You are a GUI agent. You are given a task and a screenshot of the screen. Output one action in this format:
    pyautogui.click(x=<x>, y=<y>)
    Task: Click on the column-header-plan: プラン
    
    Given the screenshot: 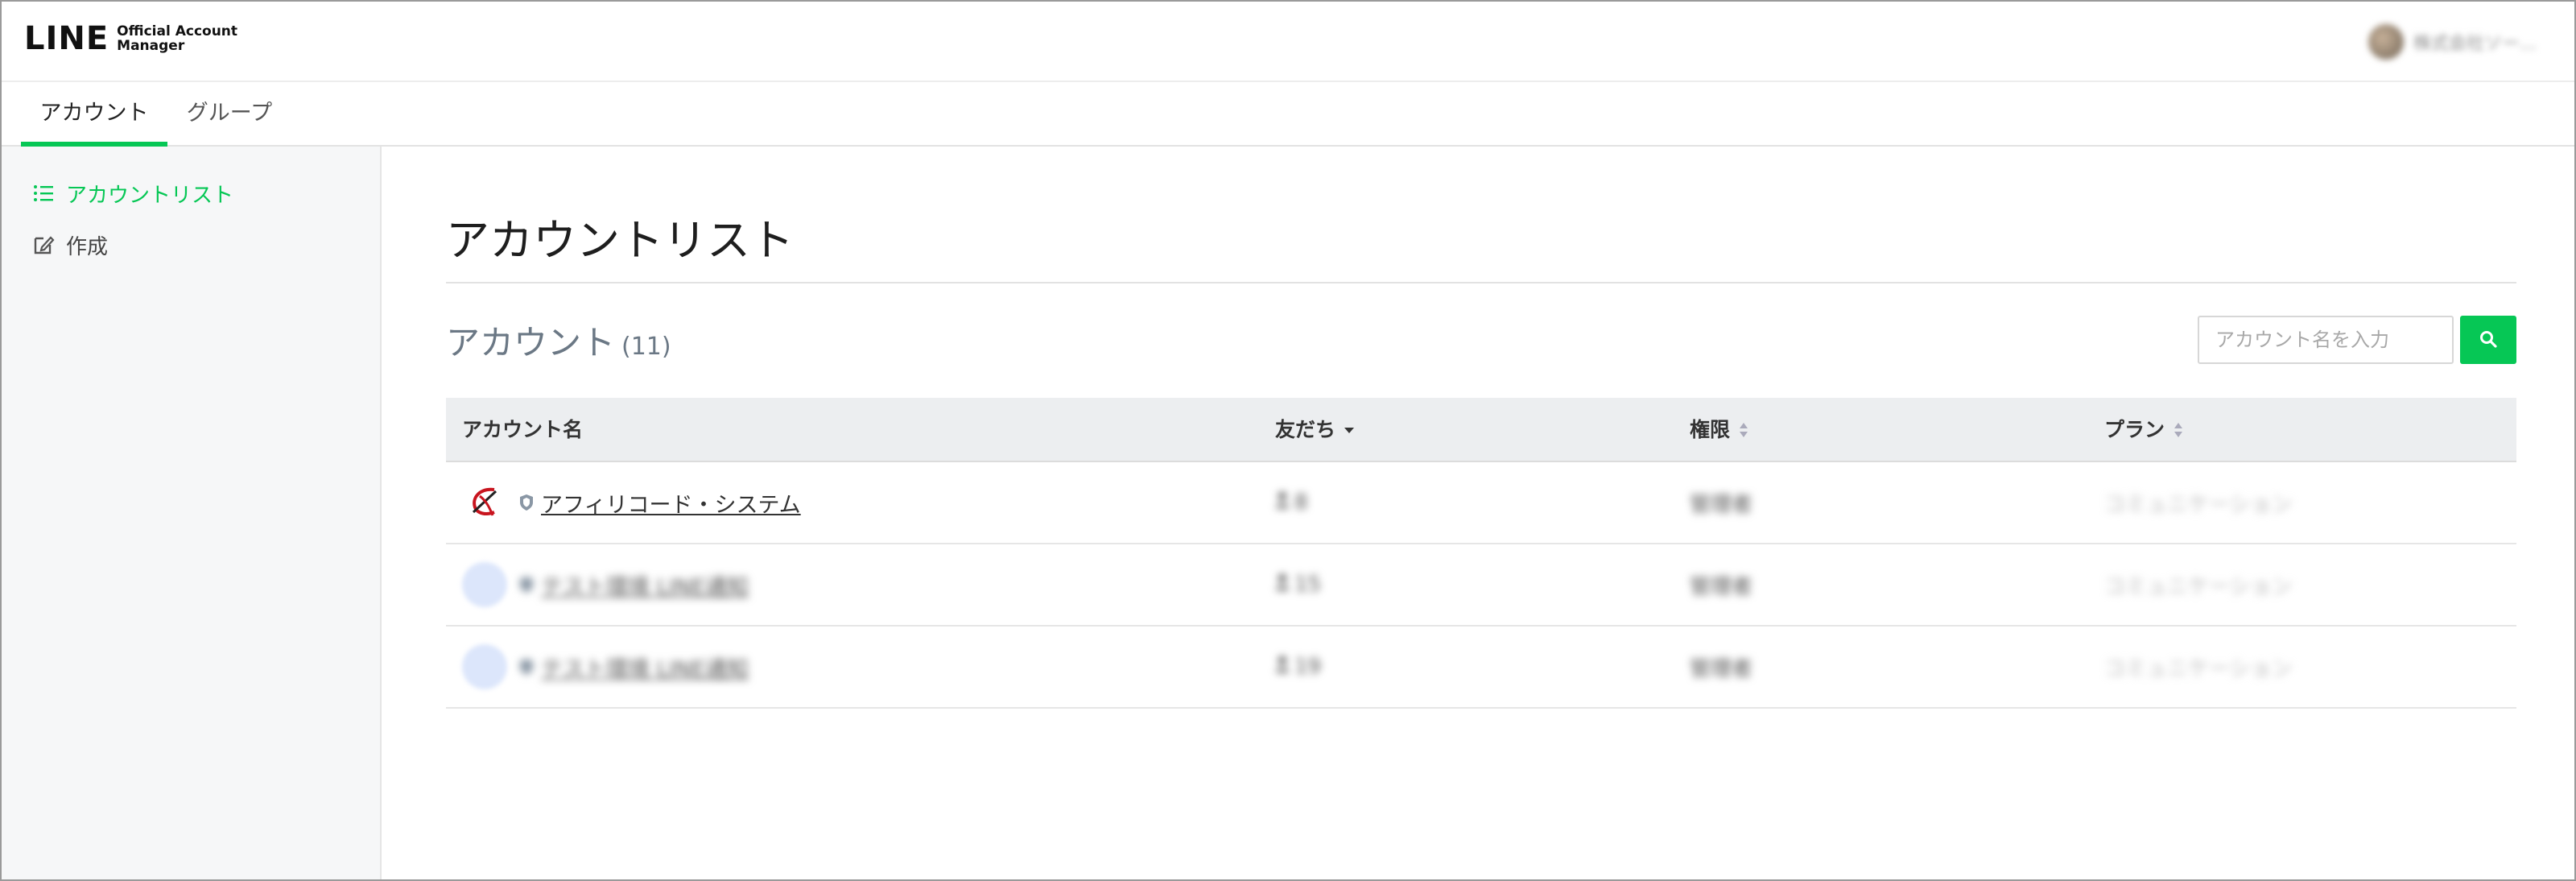 What is the action you would take?
    pyautogui.click(x=2144, y=430)
    